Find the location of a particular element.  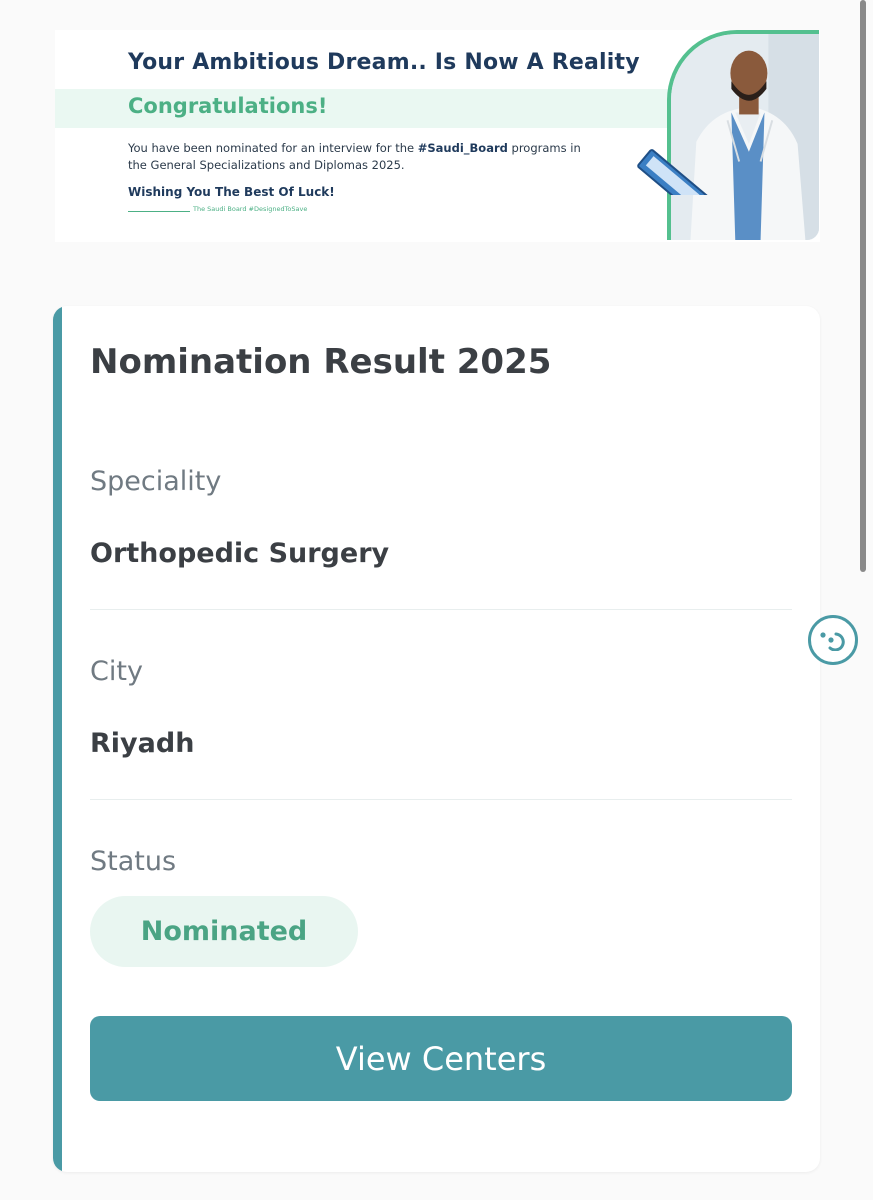

view-centers-button: View Centers is located at coordinates (441, 1058).